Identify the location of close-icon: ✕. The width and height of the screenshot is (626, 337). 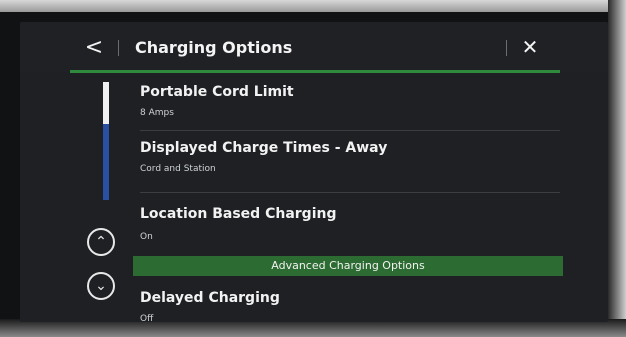
(530, 47).